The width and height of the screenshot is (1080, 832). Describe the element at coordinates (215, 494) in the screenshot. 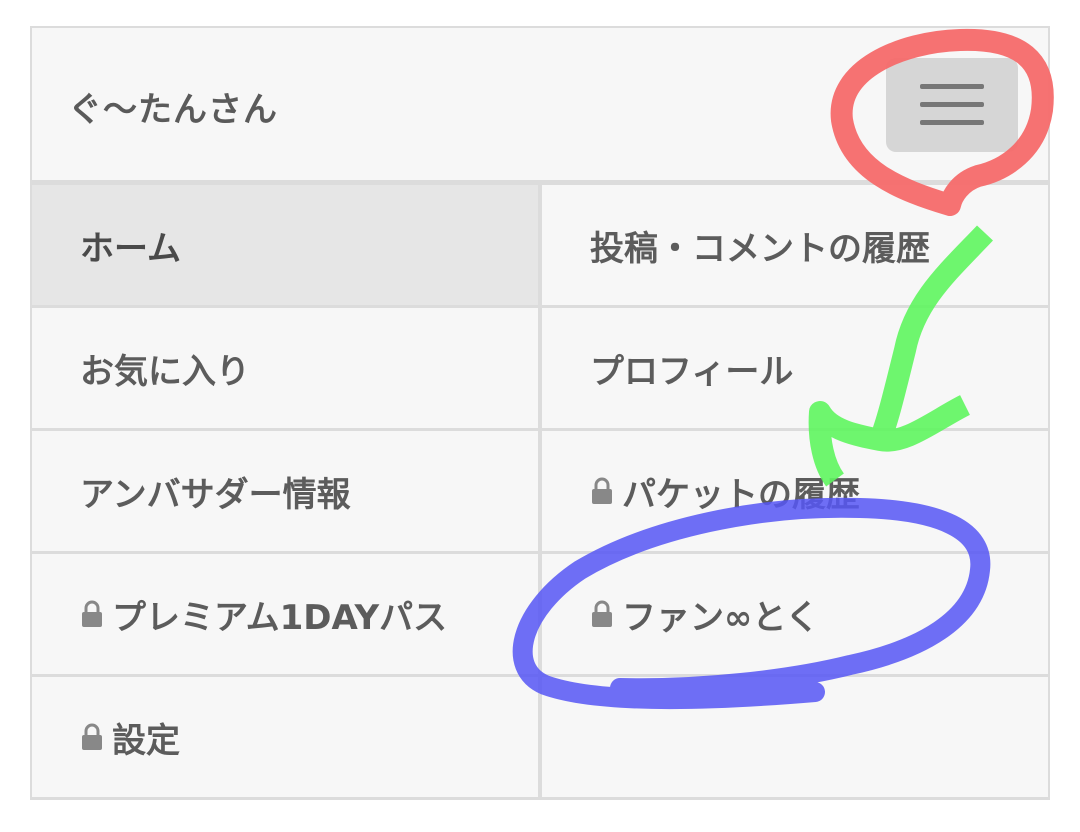

I see `menu-item-label: アンバサダー情報` at that location.